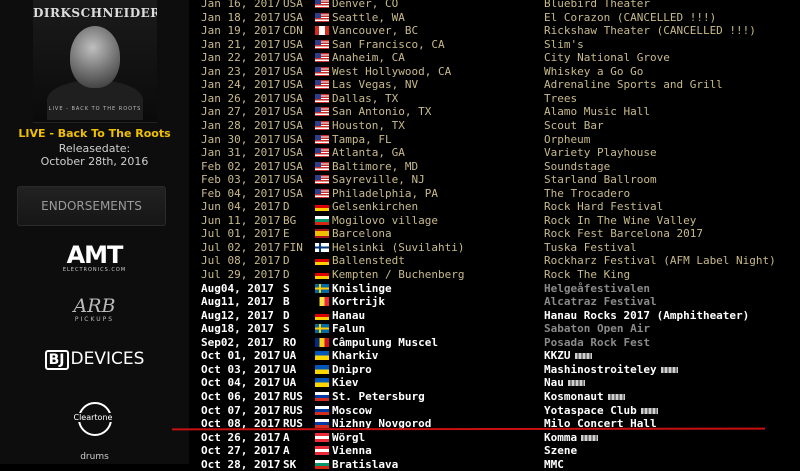  What do you see at coordinates (494, 126) in the screenshot?
I see `tour-row: Jan 28, 2017 USA Houston, TX Scout Bar` at bounding box center [494, 126].